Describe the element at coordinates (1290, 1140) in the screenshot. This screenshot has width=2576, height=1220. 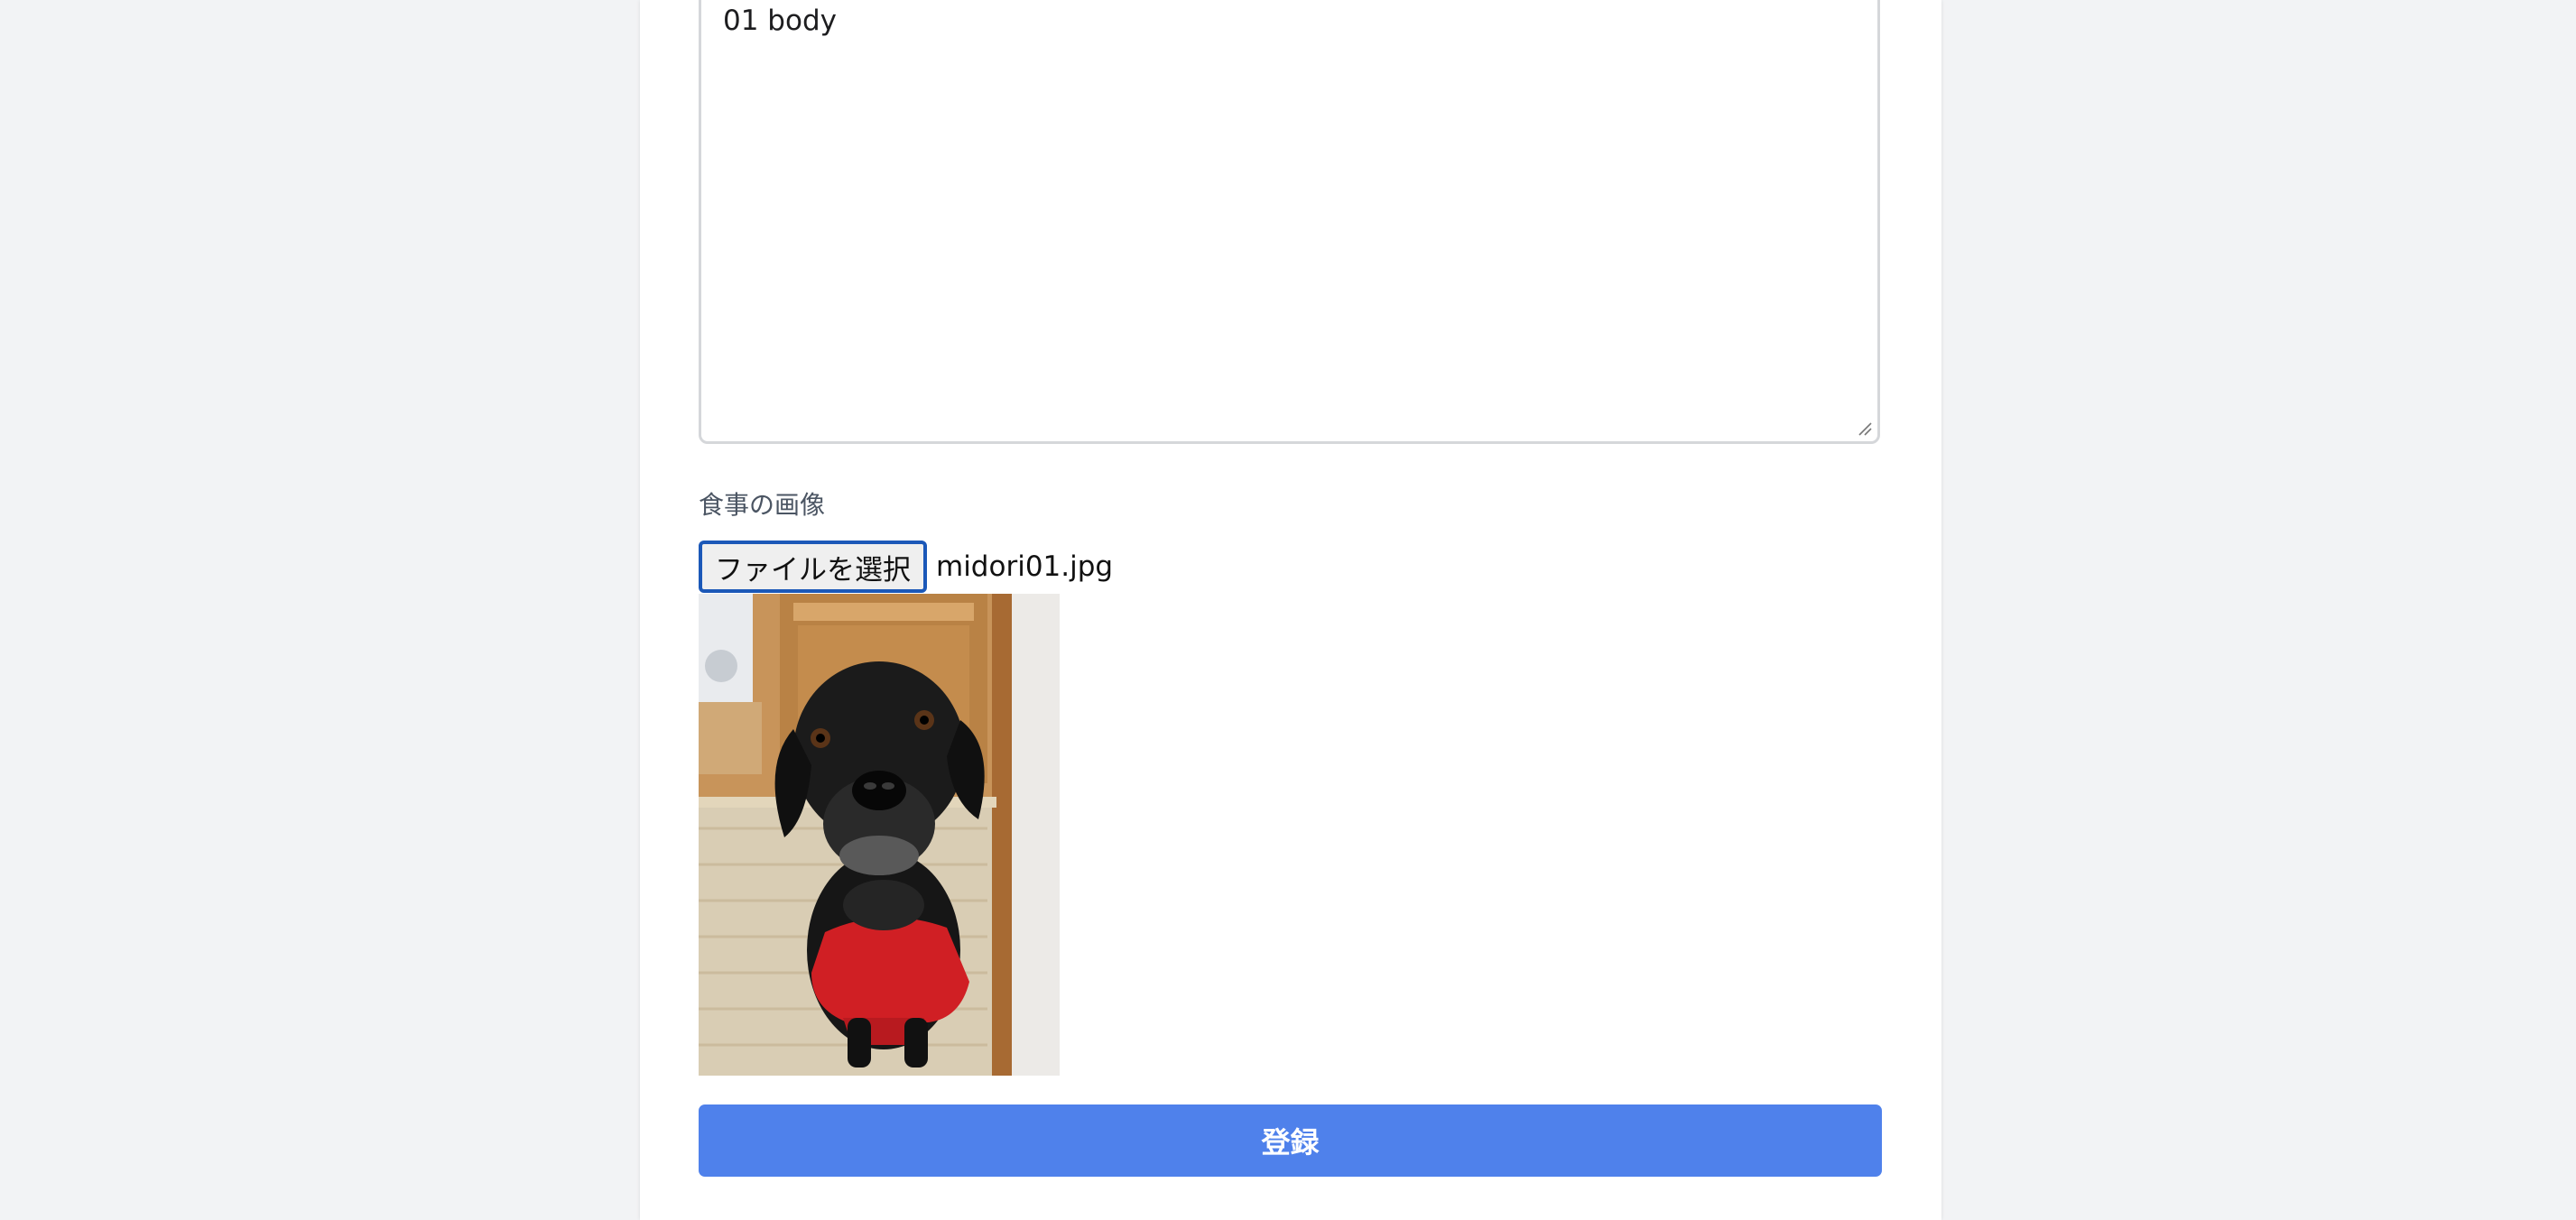
I see `register-button: 登録` at that location.